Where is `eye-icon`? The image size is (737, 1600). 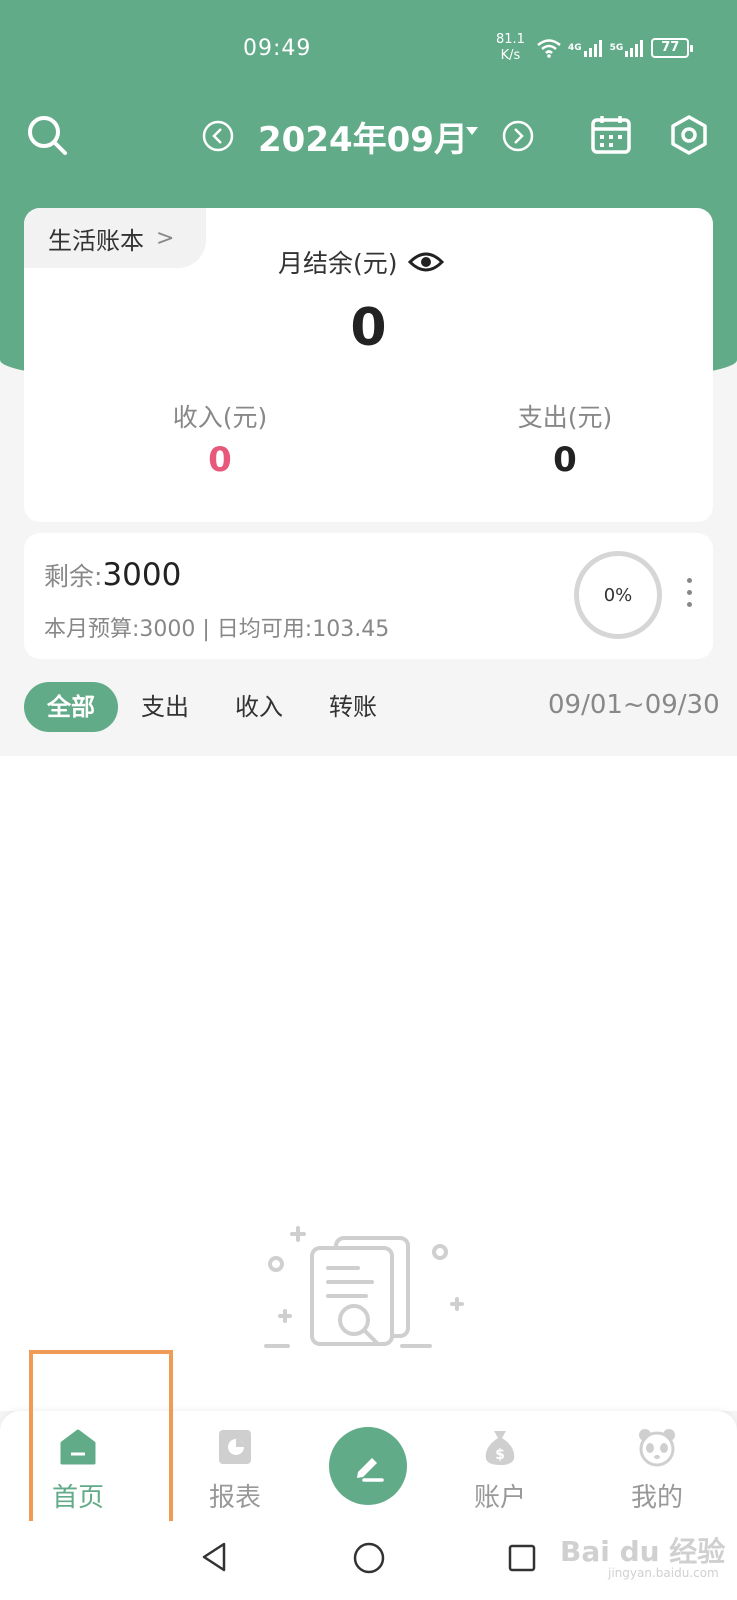 eye-icon is located at coordinates (425, 262).